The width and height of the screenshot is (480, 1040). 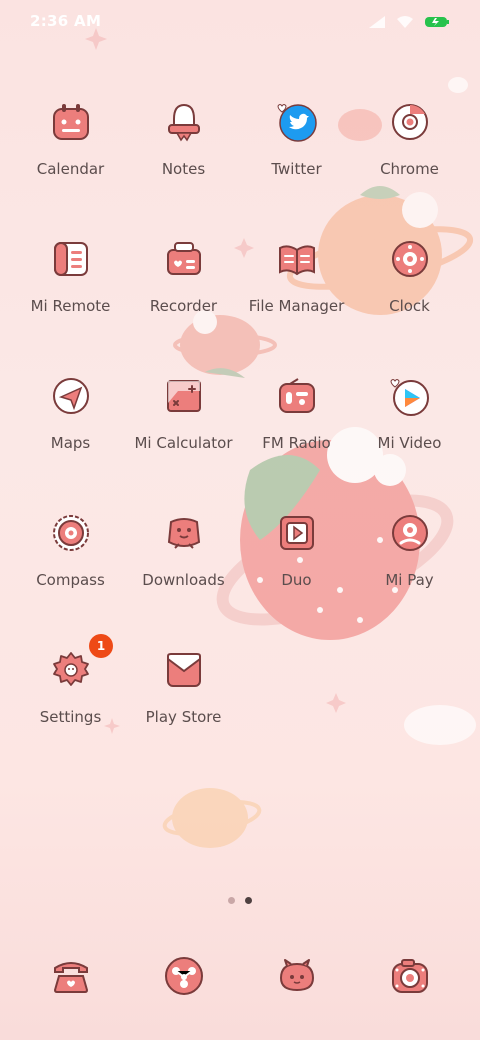 I want to click on app-chrome: Chrome, so click(x=409, y=156).